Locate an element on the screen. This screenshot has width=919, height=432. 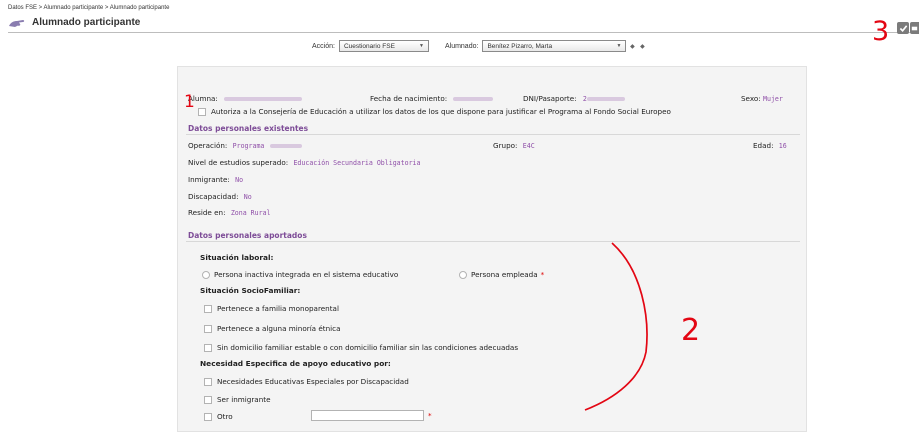
annotation-3: 3 is located at coordinates (881, 31).